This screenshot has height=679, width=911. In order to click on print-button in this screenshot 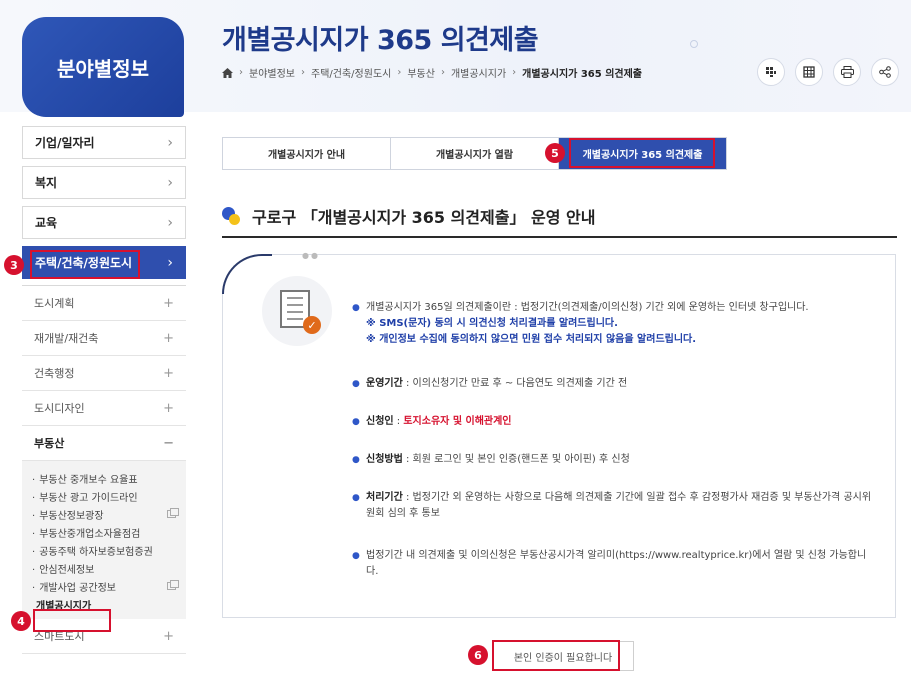, I will do `click(847, 72)`.